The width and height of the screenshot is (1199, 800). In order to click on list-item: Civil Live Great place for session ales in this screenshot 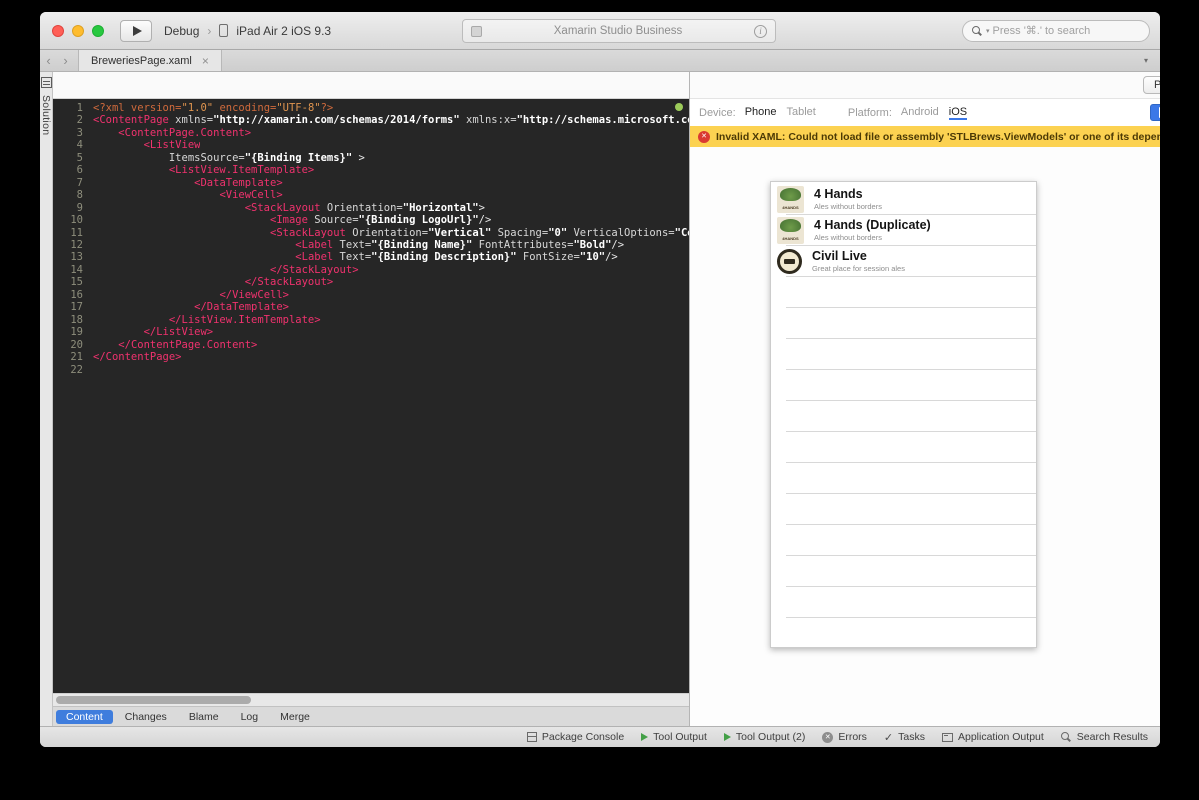, I will do `click(903, 261)`.